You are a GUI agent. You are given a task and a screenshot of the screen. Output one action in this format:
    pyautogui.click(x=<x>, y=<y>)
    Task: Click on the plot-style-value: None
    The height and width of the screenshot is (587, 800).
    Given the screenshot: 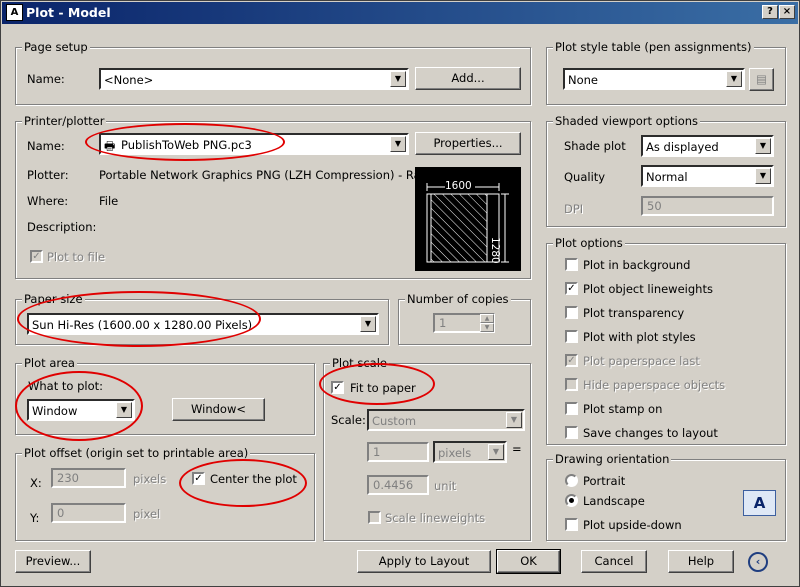 What is the action you would take?
    pyautogui.click(x=583, y=80)
    